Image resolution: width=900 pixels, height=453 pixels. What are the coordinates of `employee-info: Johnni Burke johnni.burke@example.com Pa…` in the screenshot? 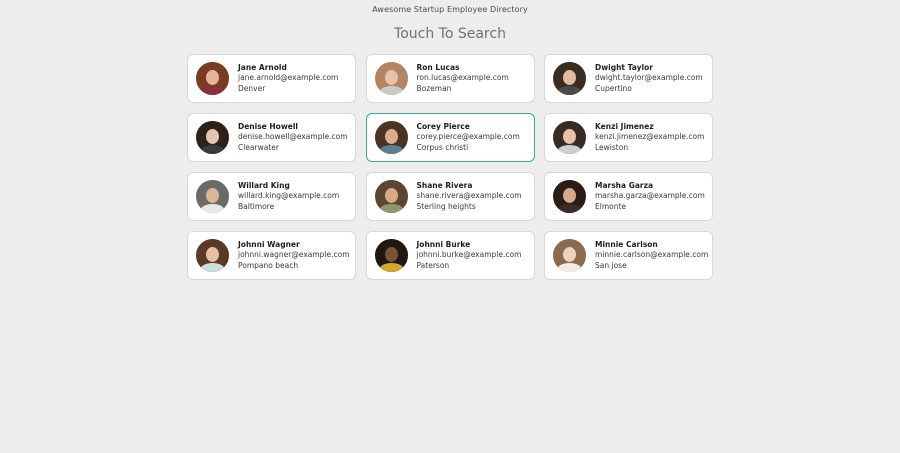 It's located at (469, 256).